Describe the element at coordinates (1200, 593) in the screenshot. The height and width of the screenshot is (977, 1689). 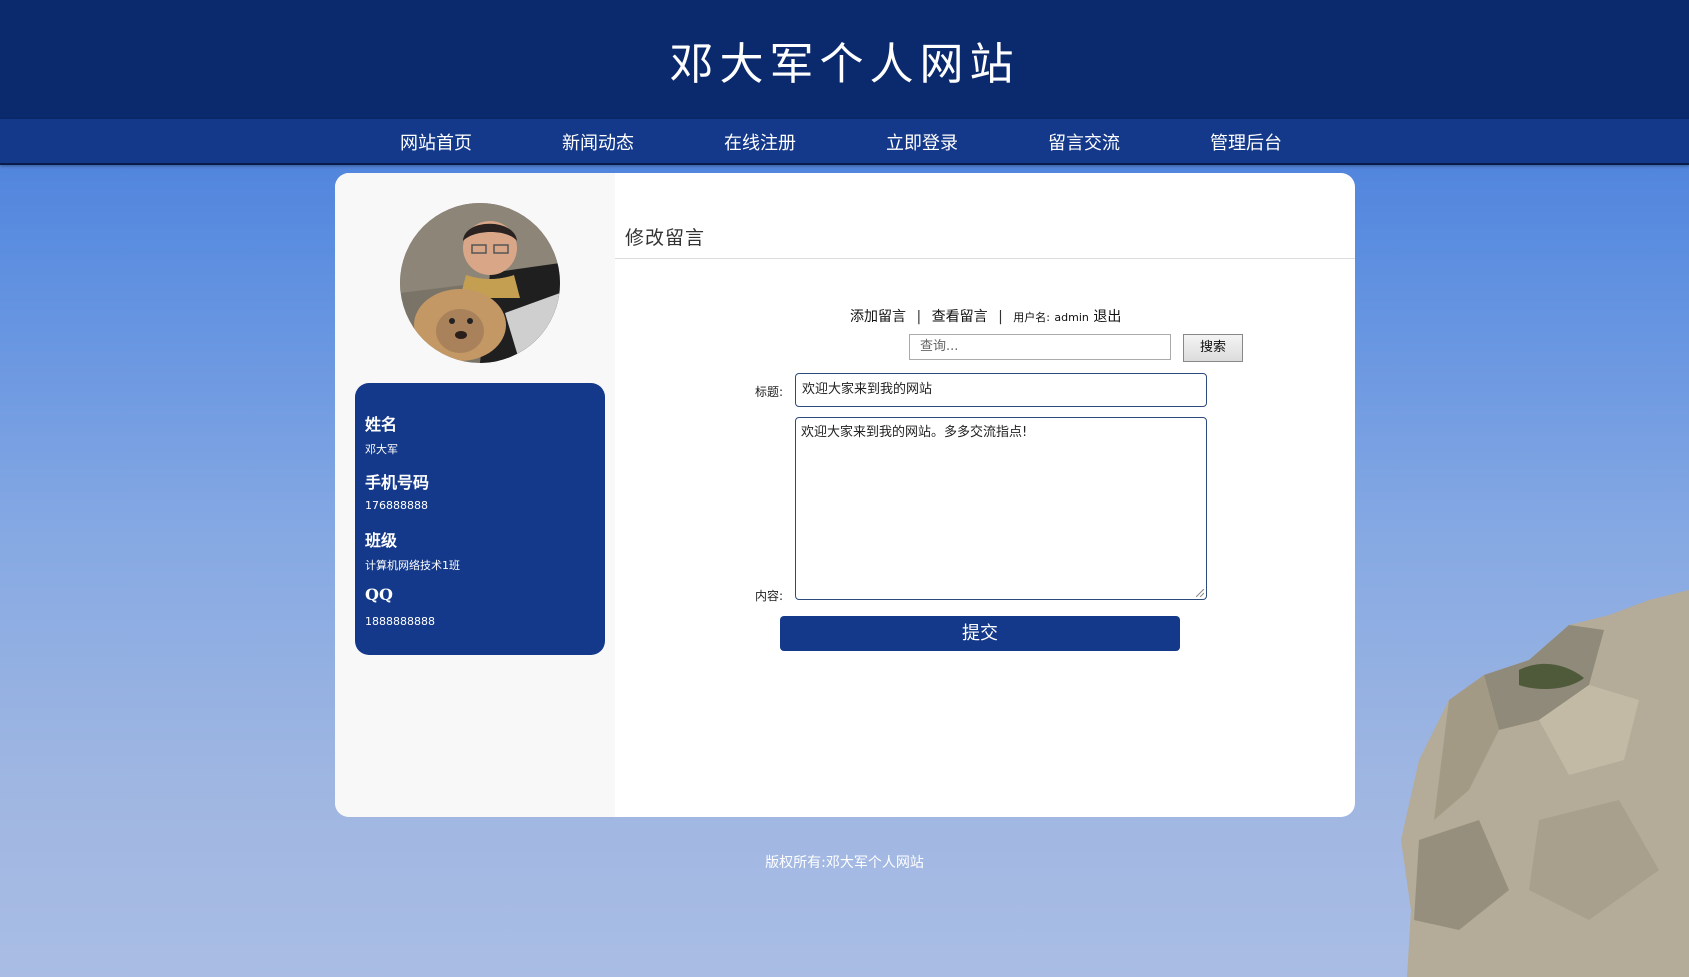
I see `resize-handle-icon` at that location.